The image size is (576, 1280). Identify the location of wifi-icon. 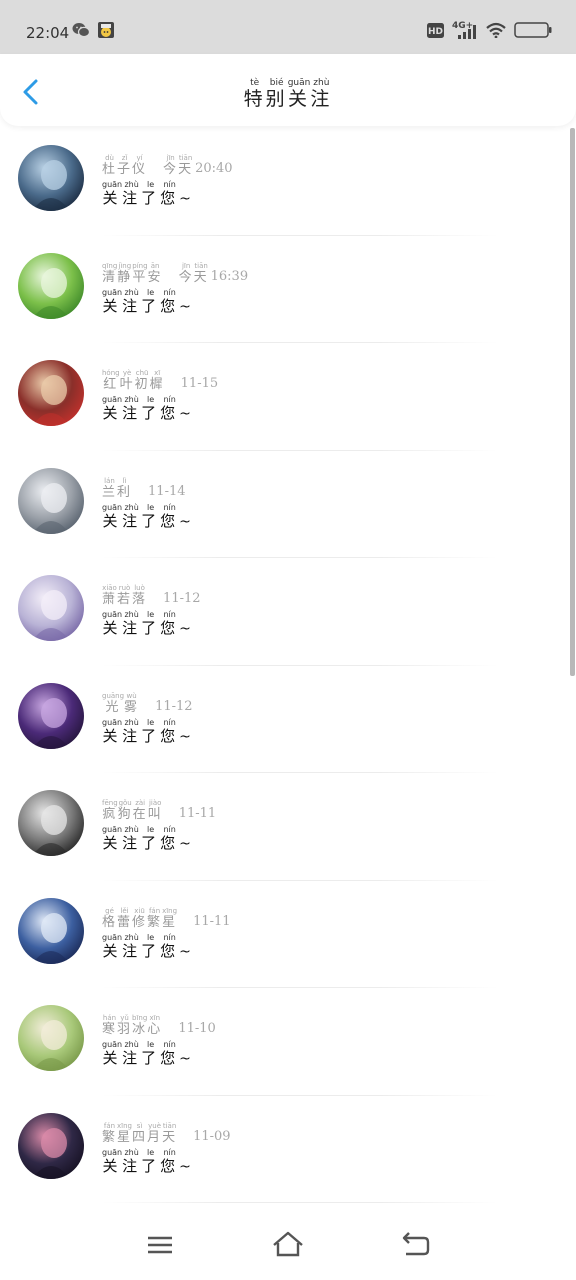
(496, 30).